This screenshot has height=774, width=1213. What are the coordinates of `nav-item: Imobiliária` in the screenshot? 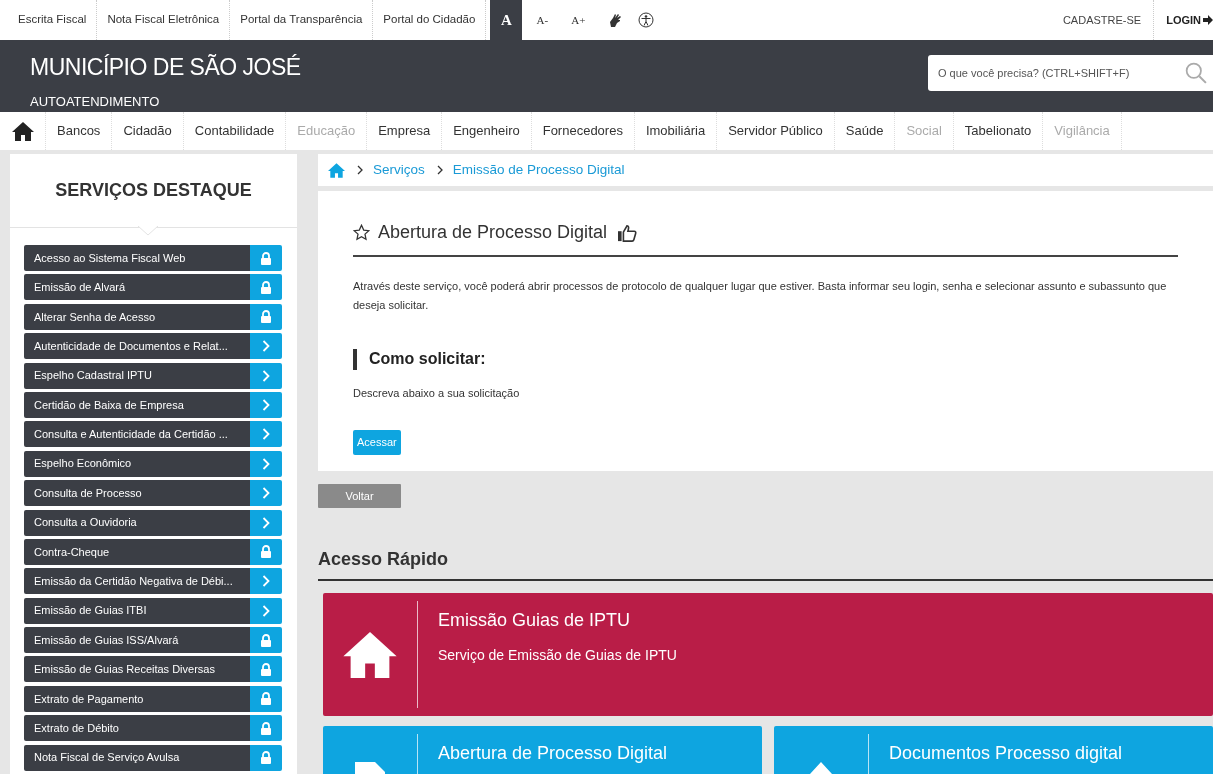 It's located at (676, 131).